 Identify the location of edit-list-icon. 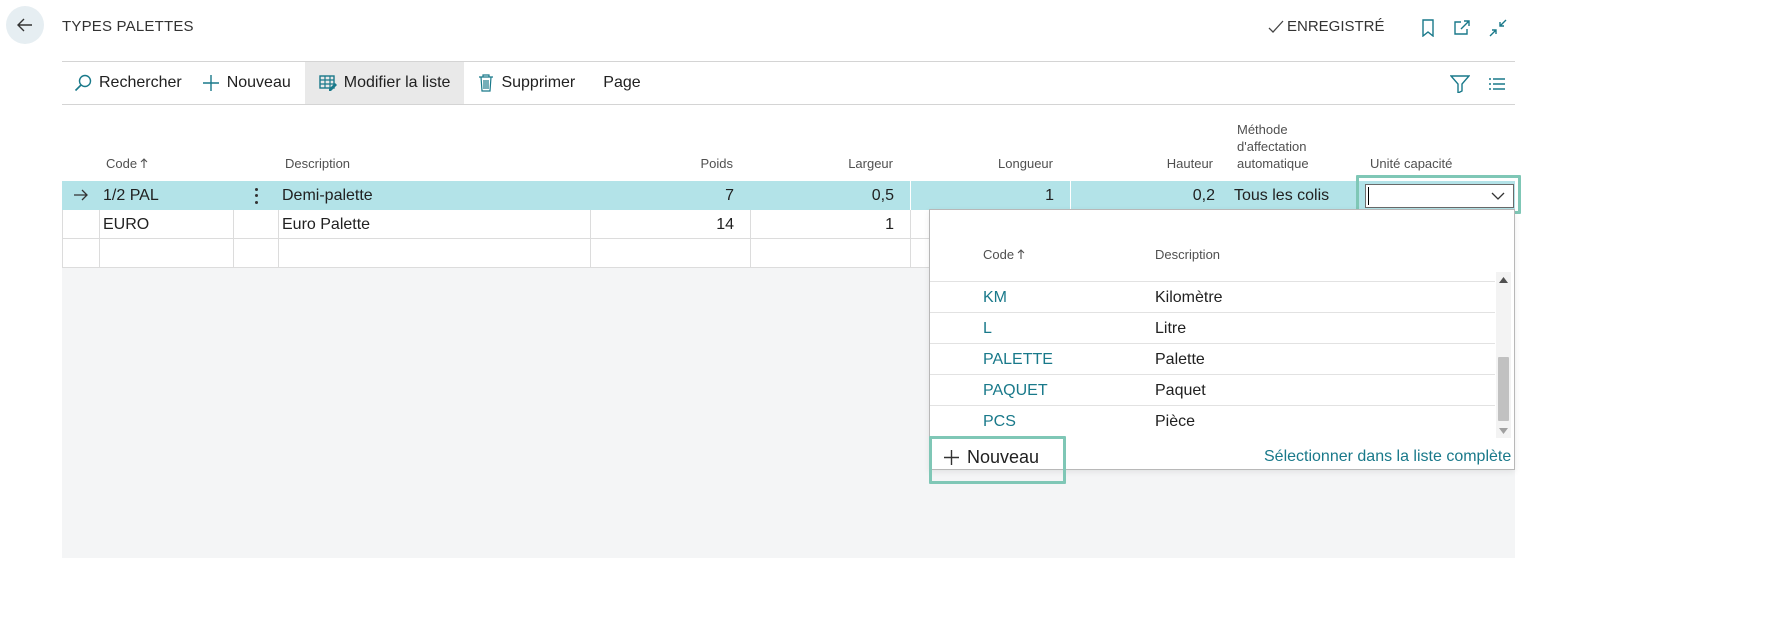
(328, 83).